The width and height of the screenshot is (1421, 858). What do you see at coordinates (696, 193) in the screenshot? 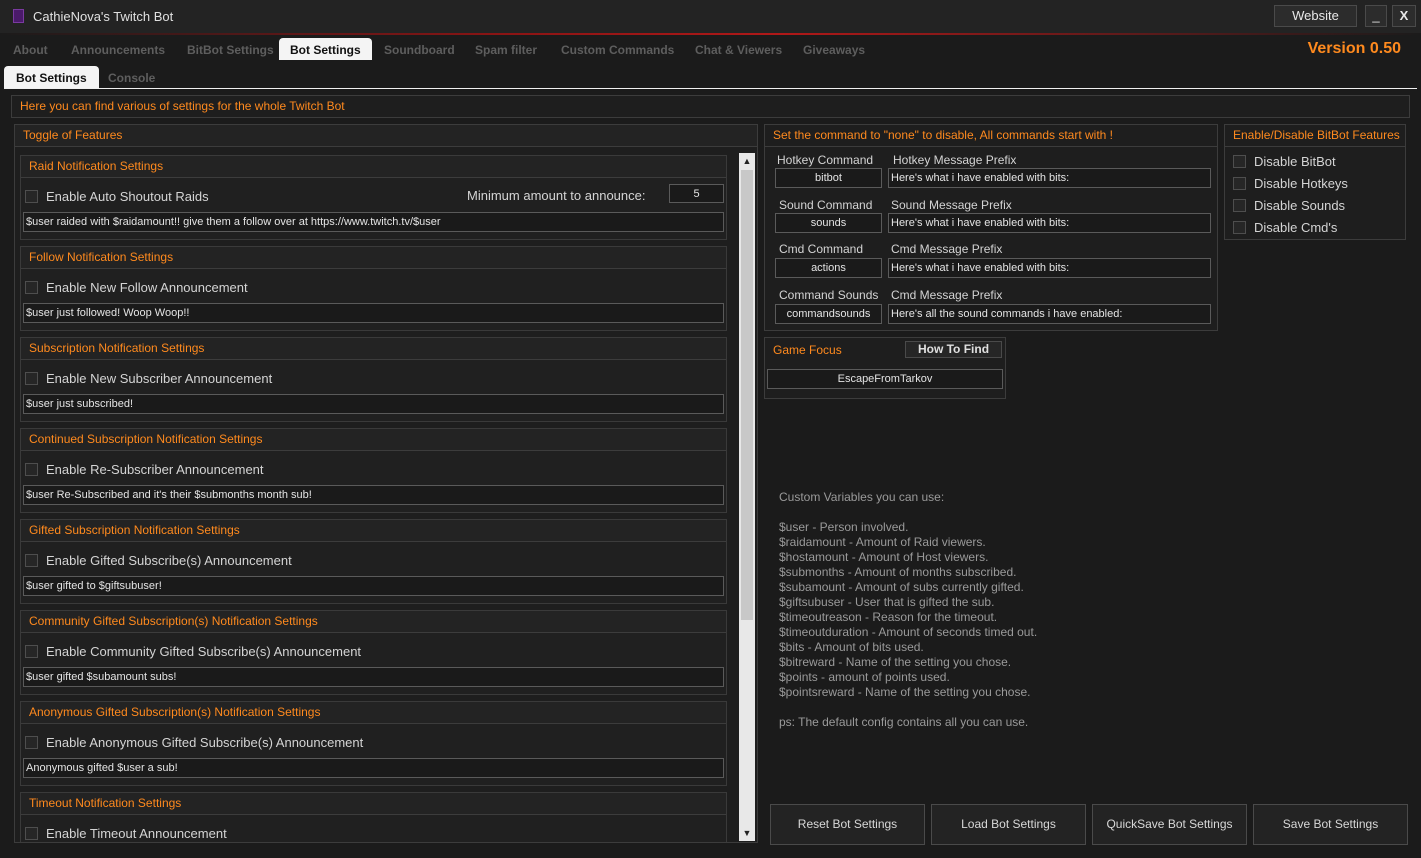
I see `min-amount-input: 5` at bounding box center [696, 193].